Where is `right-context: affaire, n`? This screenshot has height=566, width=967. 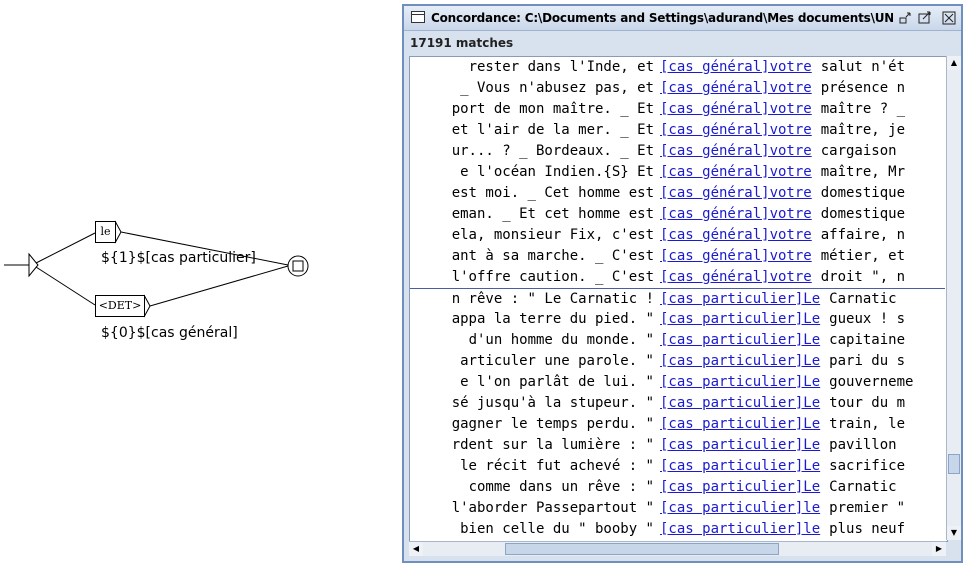
right-context: affaire, n is located at coordinates (863, 235).